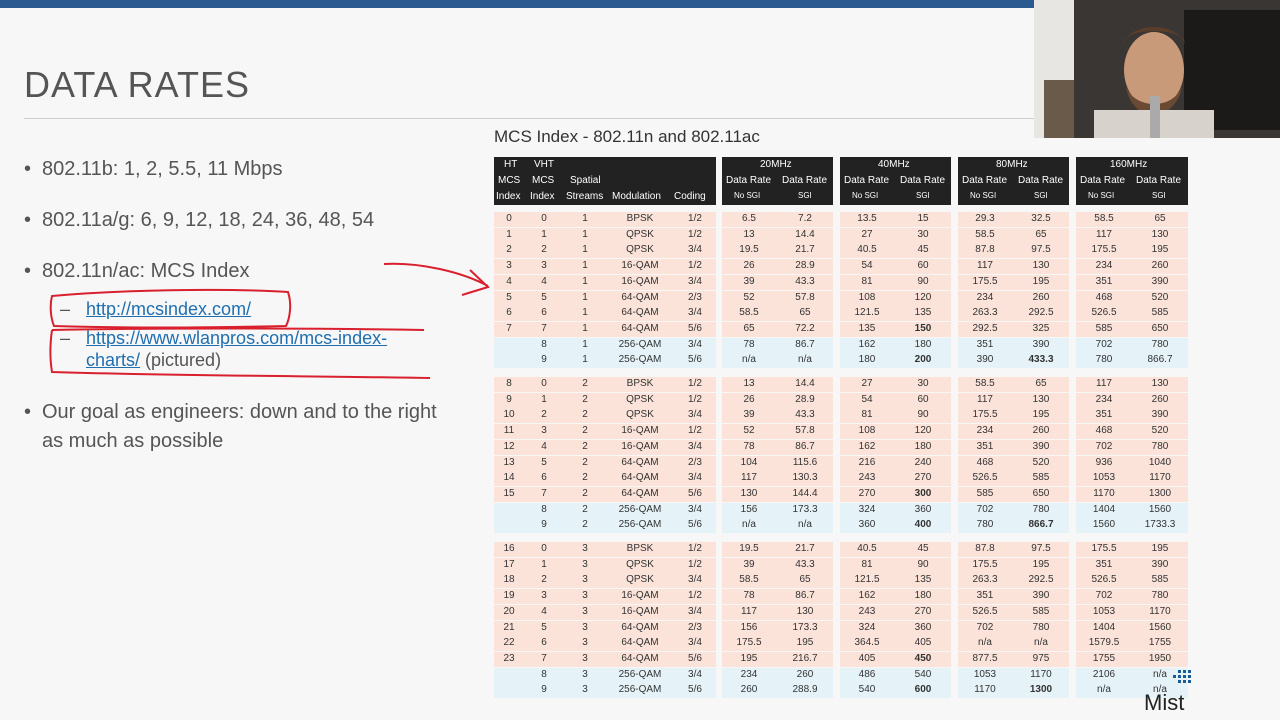 Image resolution: width=1280 pixels, height=720 pixels. What do you see at coordinates (1160, 658) in the screenshot?
I see `table-cell: 1950` at bounding box center [1160, 658].